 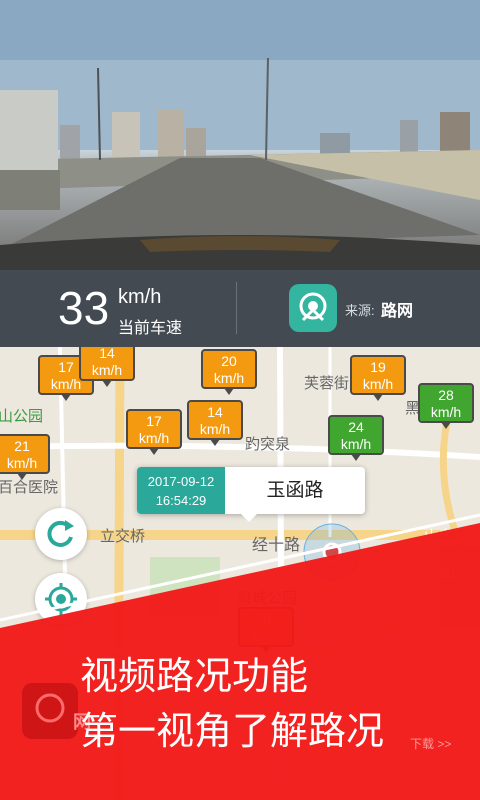 I want to click on traffic-speed-marker: 20 km/h, so click(x=229, y=372).